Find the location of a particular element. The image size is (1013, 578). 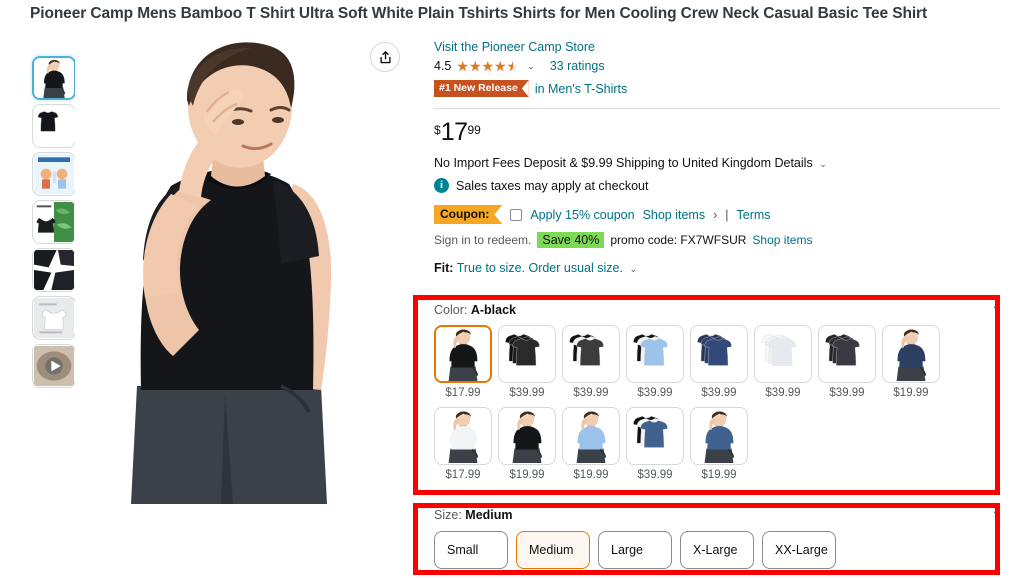

color-section-header: Color: A-black ⌃ is located at coordinates (717, 310).